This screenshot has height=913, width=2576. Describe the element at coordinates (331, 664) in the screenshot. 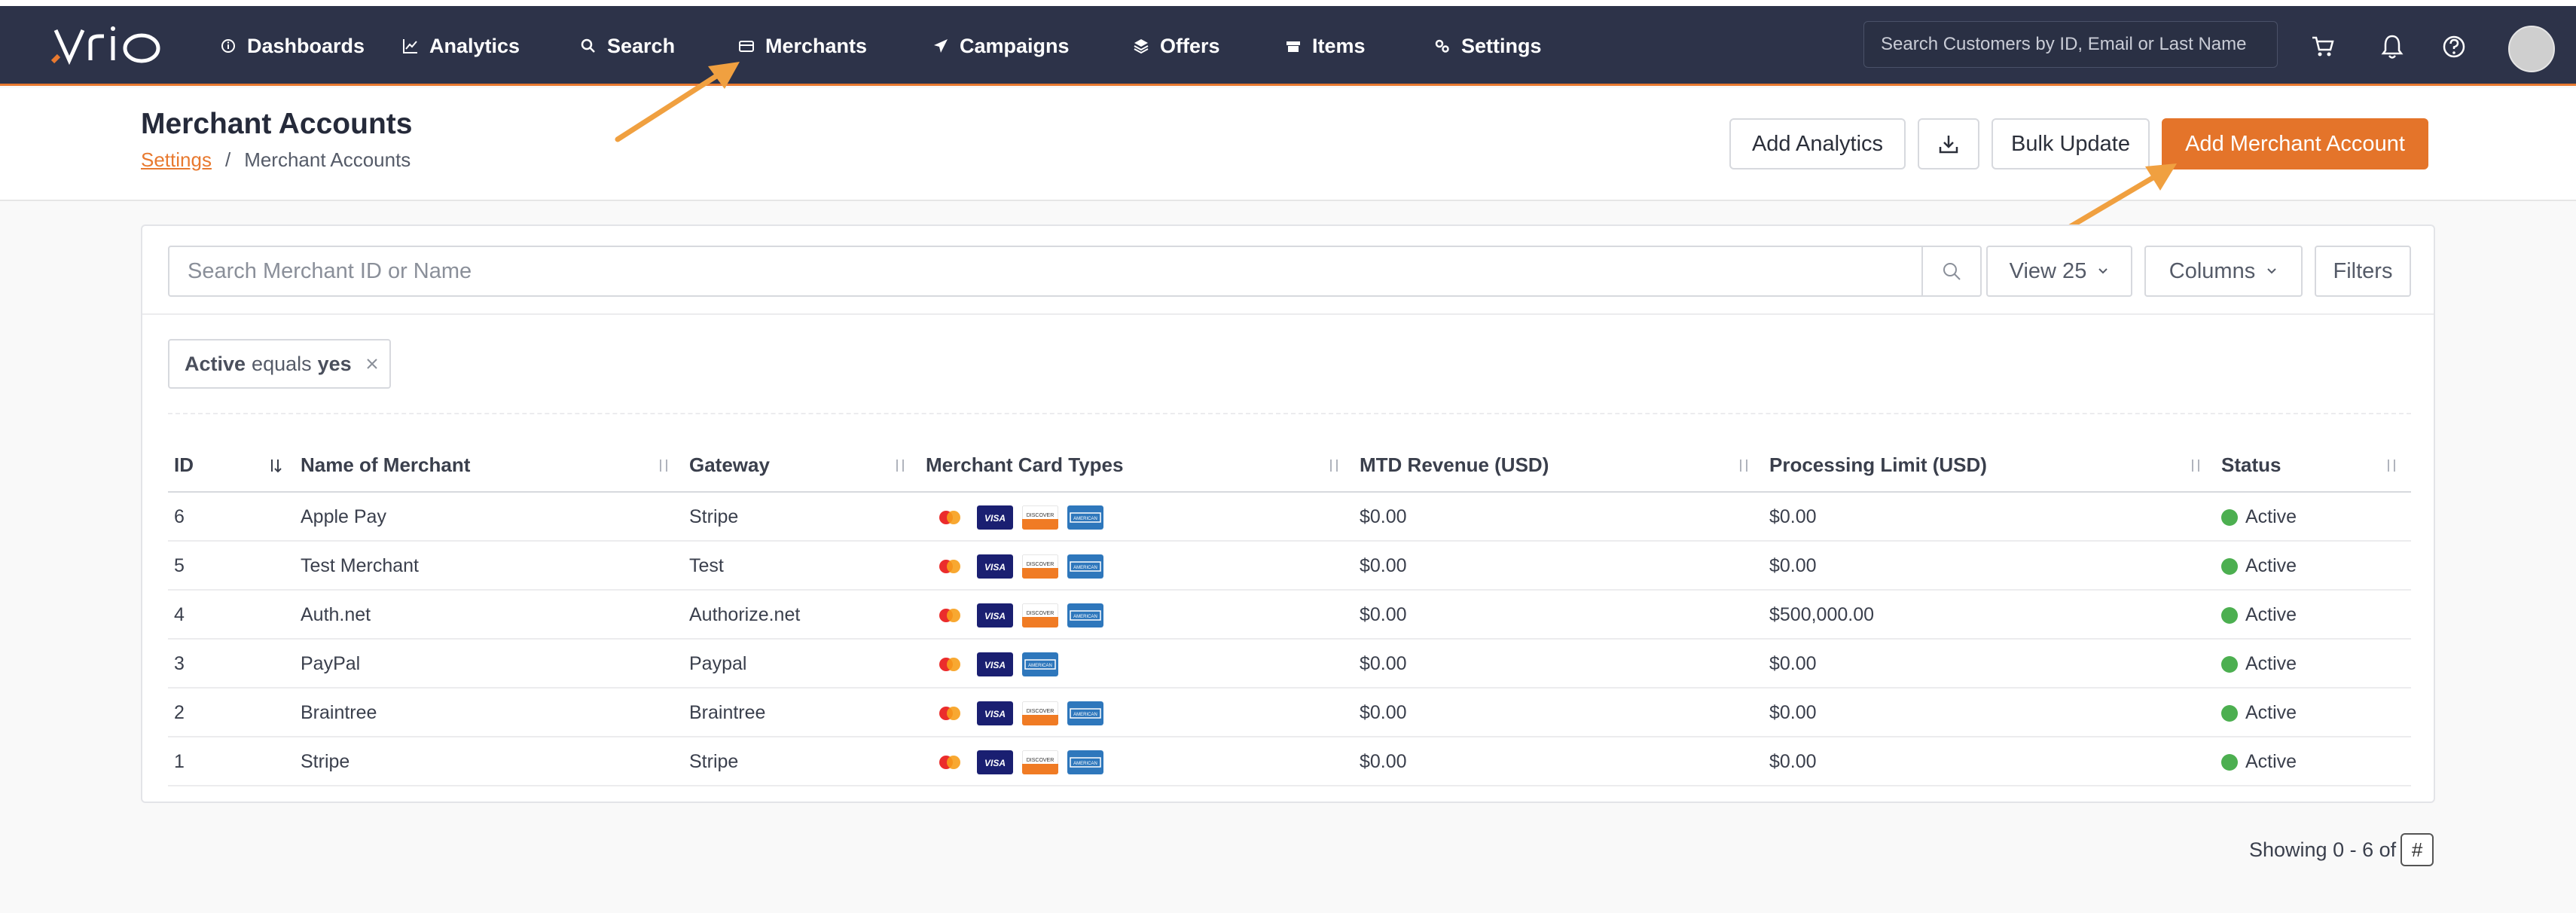

I see `cell-merchant-name: PayPal` at that location.